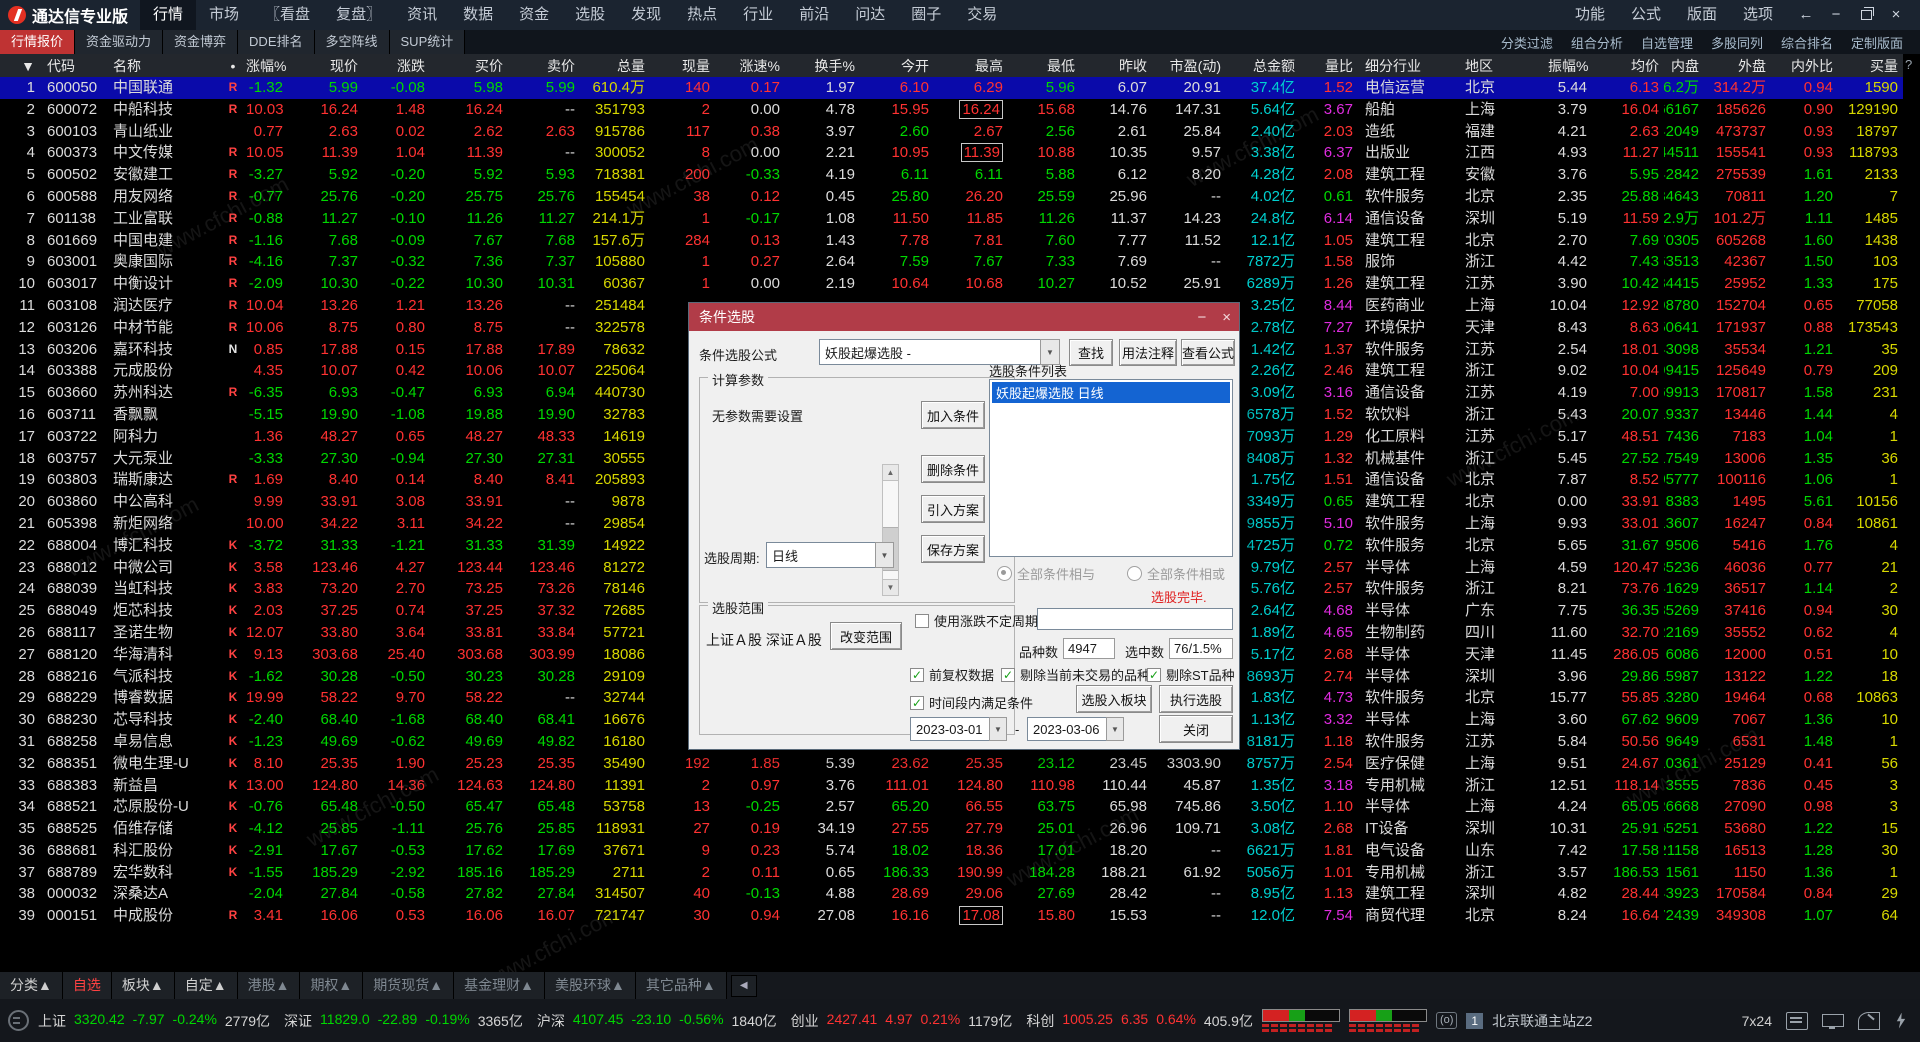 The width and height of the screenshot is (1920, 1042). I want to click on column-header-high: 最高, so click(971, 65).